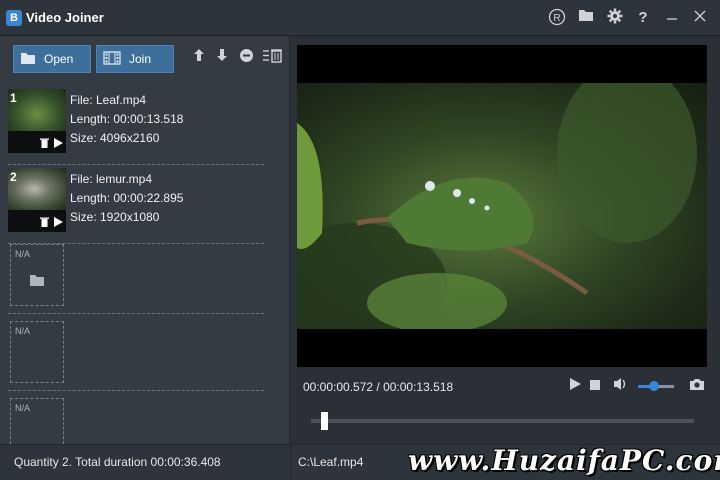  I want to click on status-summary: Quantity 2. Total duration 00:00:36.408, so click(117, 462).